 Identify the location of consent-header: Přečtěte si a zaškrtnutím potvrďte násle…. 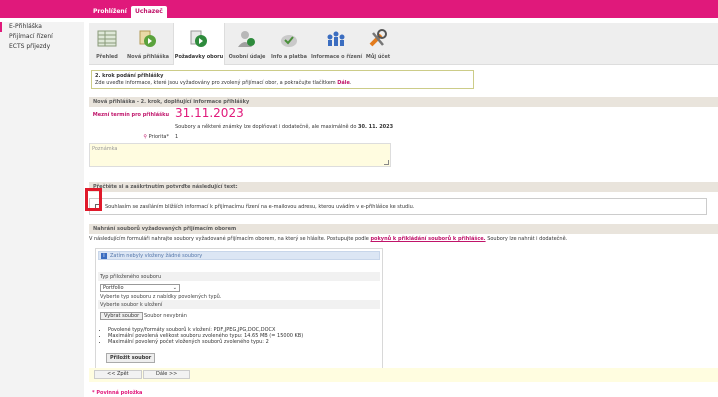
(403, 187).